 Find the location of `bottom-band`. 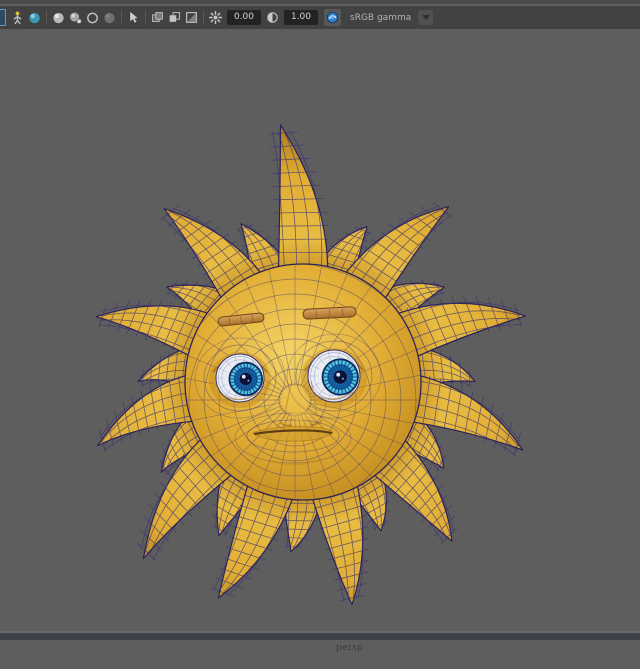

bottom-band is located at coordinates (320, 636).